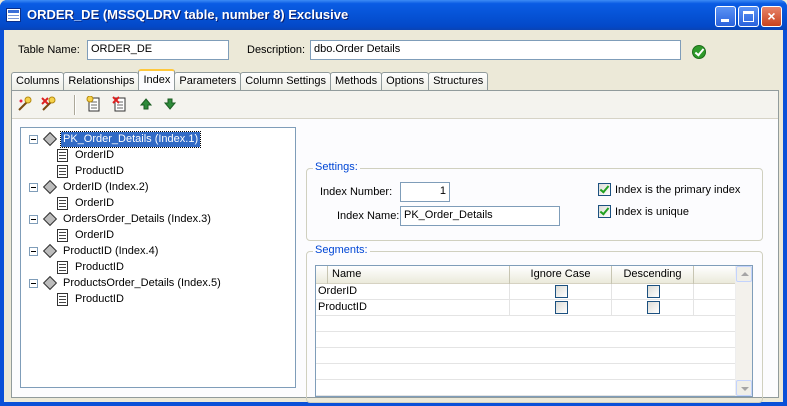  I want to click on tree-node-index: PK_Order_Details (Index.1), so click(159, 139).